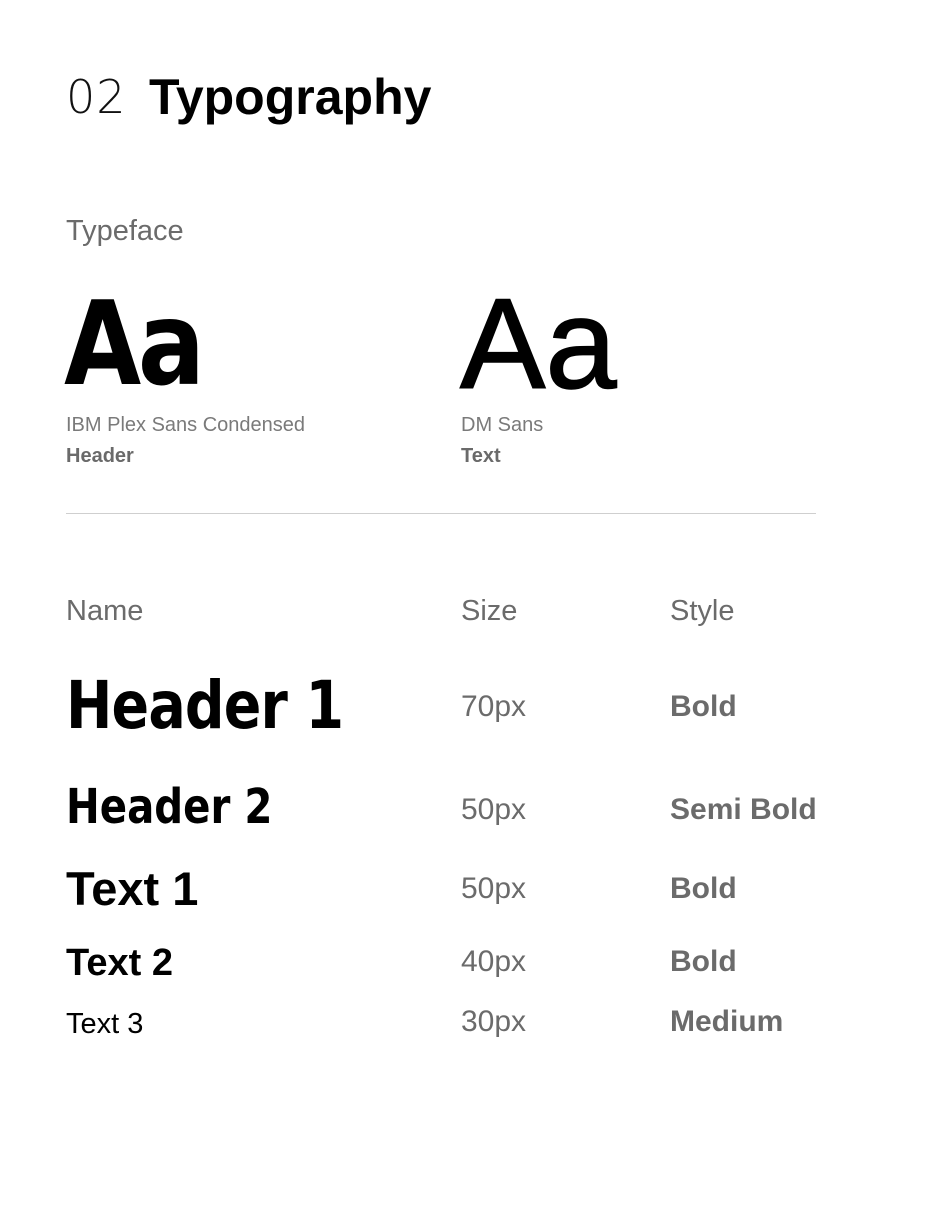 The height and width of the screenshot is (1220, 944). What do you see at coordinates (132, 888) in the screenshot?
I see `style-name-text-1: Text 1` at bounding box center [132, 888].